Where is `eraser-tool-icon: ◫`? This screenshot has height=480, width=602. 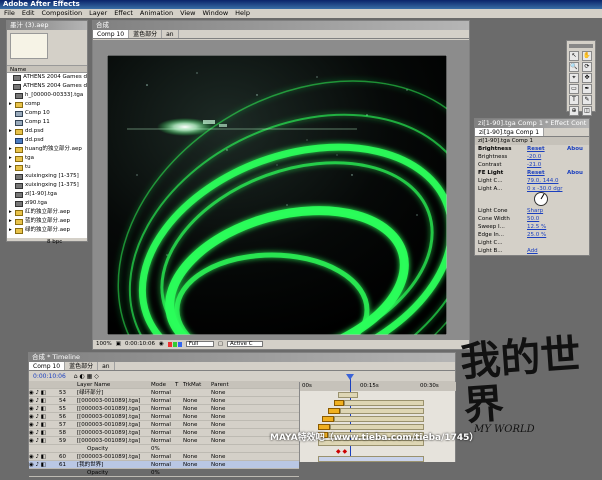 eraser-tool-icon: ◫ is located at coordinates (587, 111).